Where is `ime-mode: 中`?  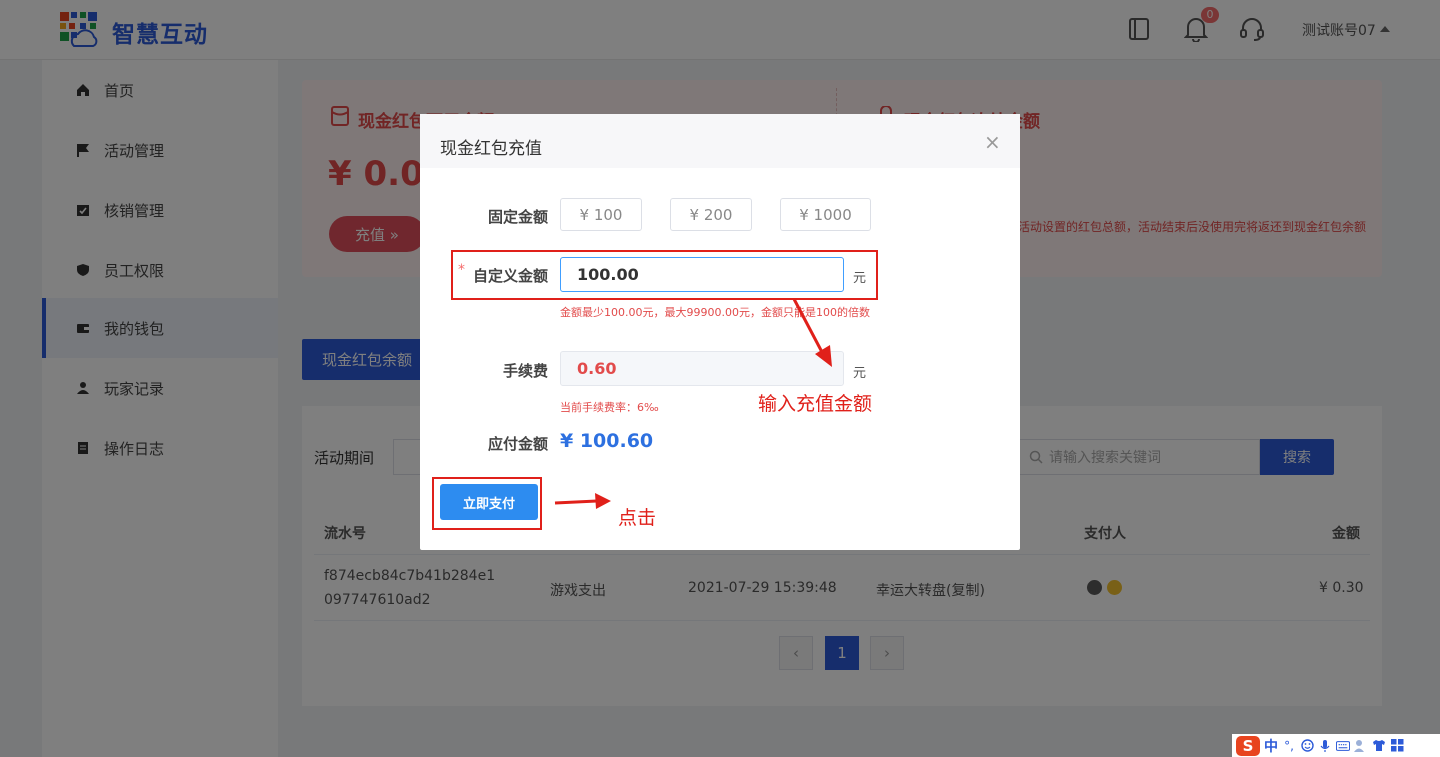 ime-mode: 中 is located at coordinates (1271, 746).